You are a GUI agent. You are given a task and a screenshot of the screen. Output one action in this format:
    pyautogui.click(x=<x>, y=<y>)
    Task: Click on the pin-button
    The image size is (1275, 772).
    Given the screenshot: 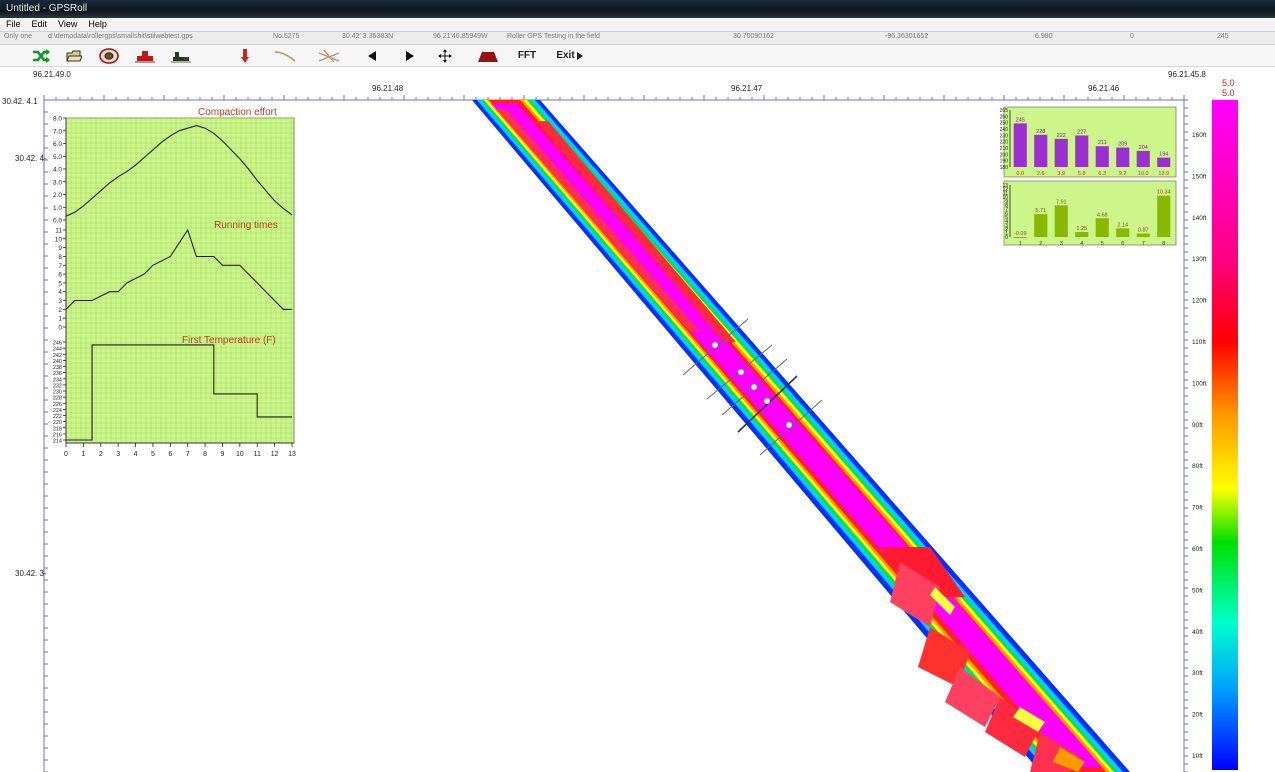 What is the action you would take?
    pyautogui.click(x=245, y=55)
    